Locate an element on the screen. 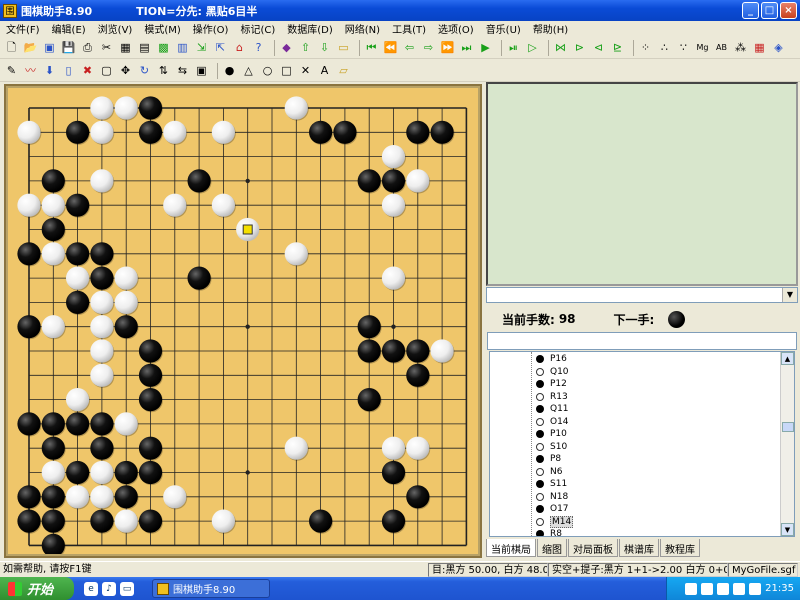 The image size is (800, 600). tree-item: R13 is located at coordinates (552, 397).